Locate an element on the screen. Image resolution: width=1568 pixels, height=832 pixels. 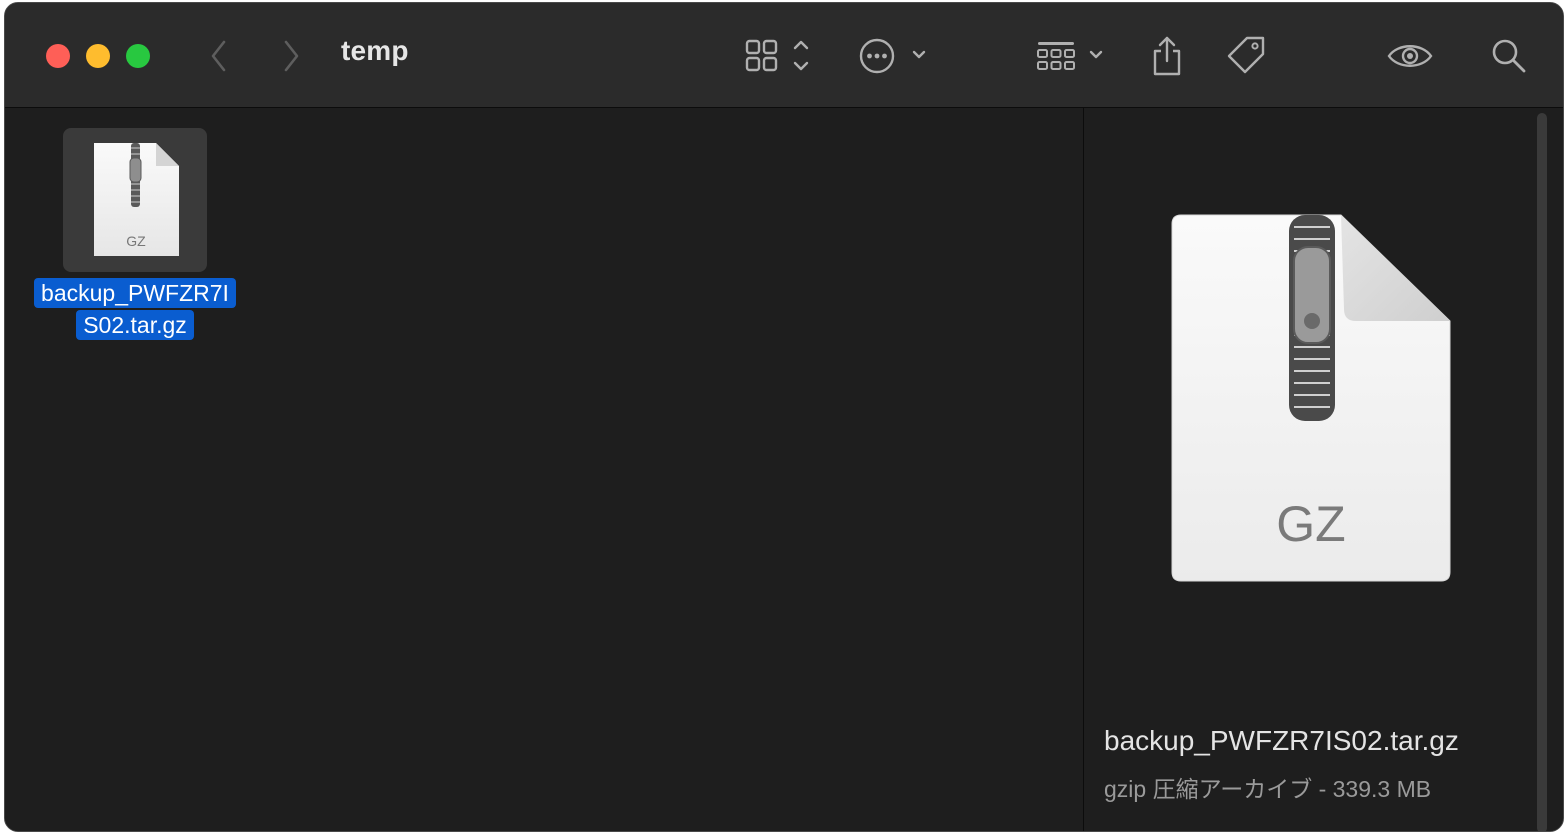
view-mode-button is located at coordinates (781, 56).